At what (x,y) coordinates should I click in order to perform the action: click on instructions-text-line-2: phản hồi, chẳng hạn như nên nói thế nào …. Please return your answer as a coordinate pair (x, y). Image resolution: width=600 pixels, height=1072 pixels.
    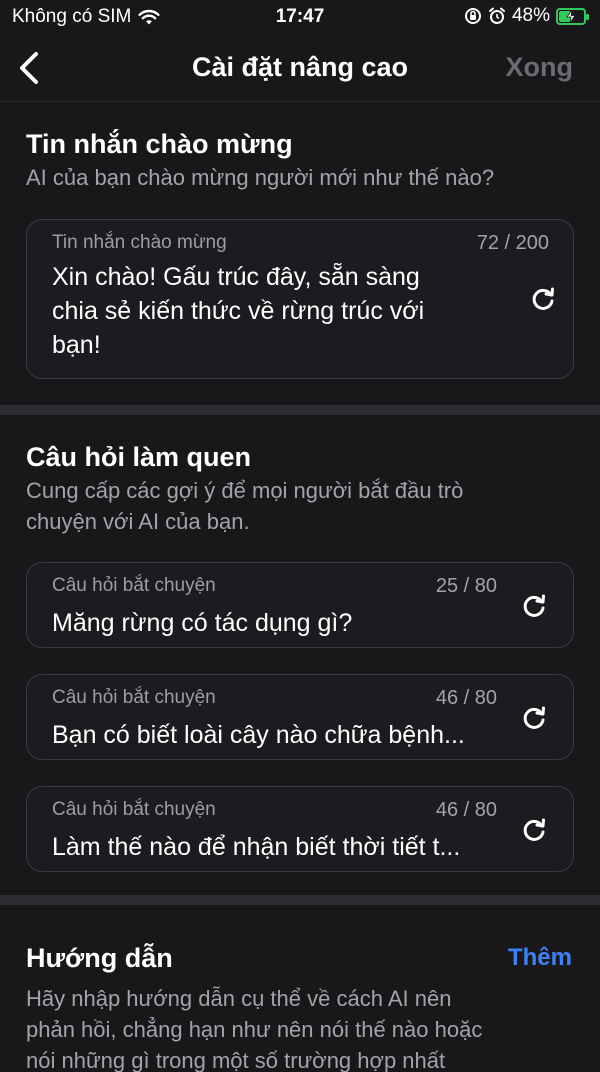
    Looking at the image, I should click on (254, 1029).